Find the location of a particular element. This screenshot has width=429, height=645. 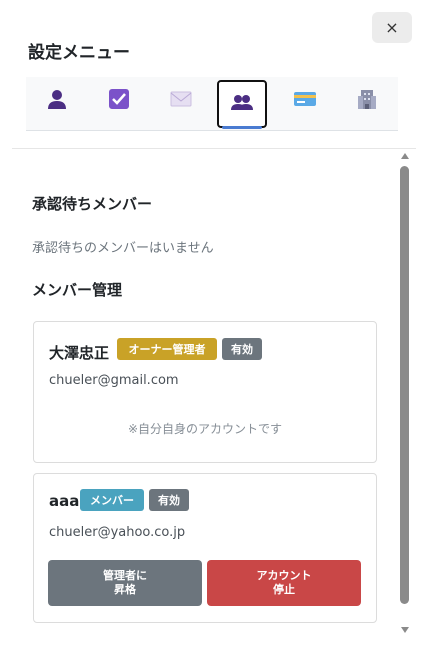

tab-billing is located at coordinates (305, 101).